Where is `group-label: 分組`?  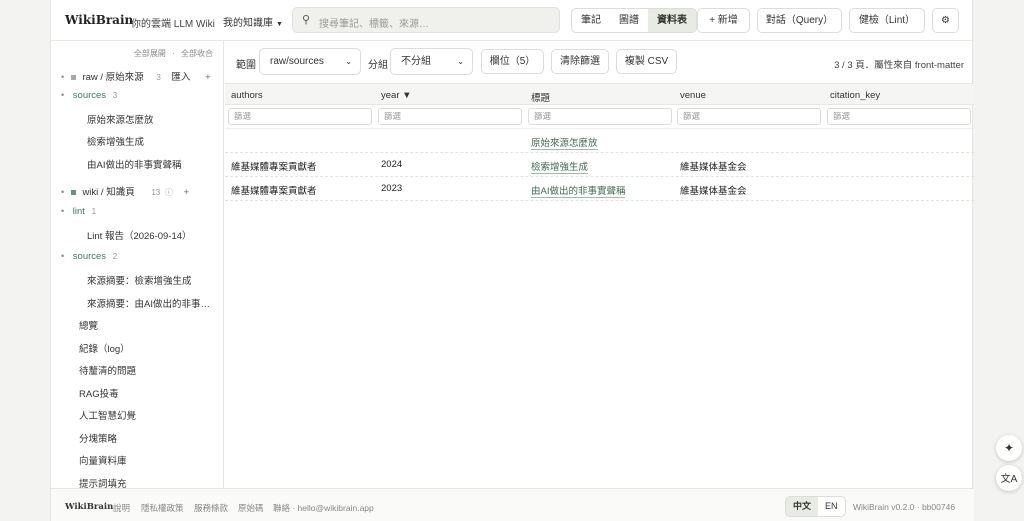
group-label: 分組 is located at coordinates (378, 65).